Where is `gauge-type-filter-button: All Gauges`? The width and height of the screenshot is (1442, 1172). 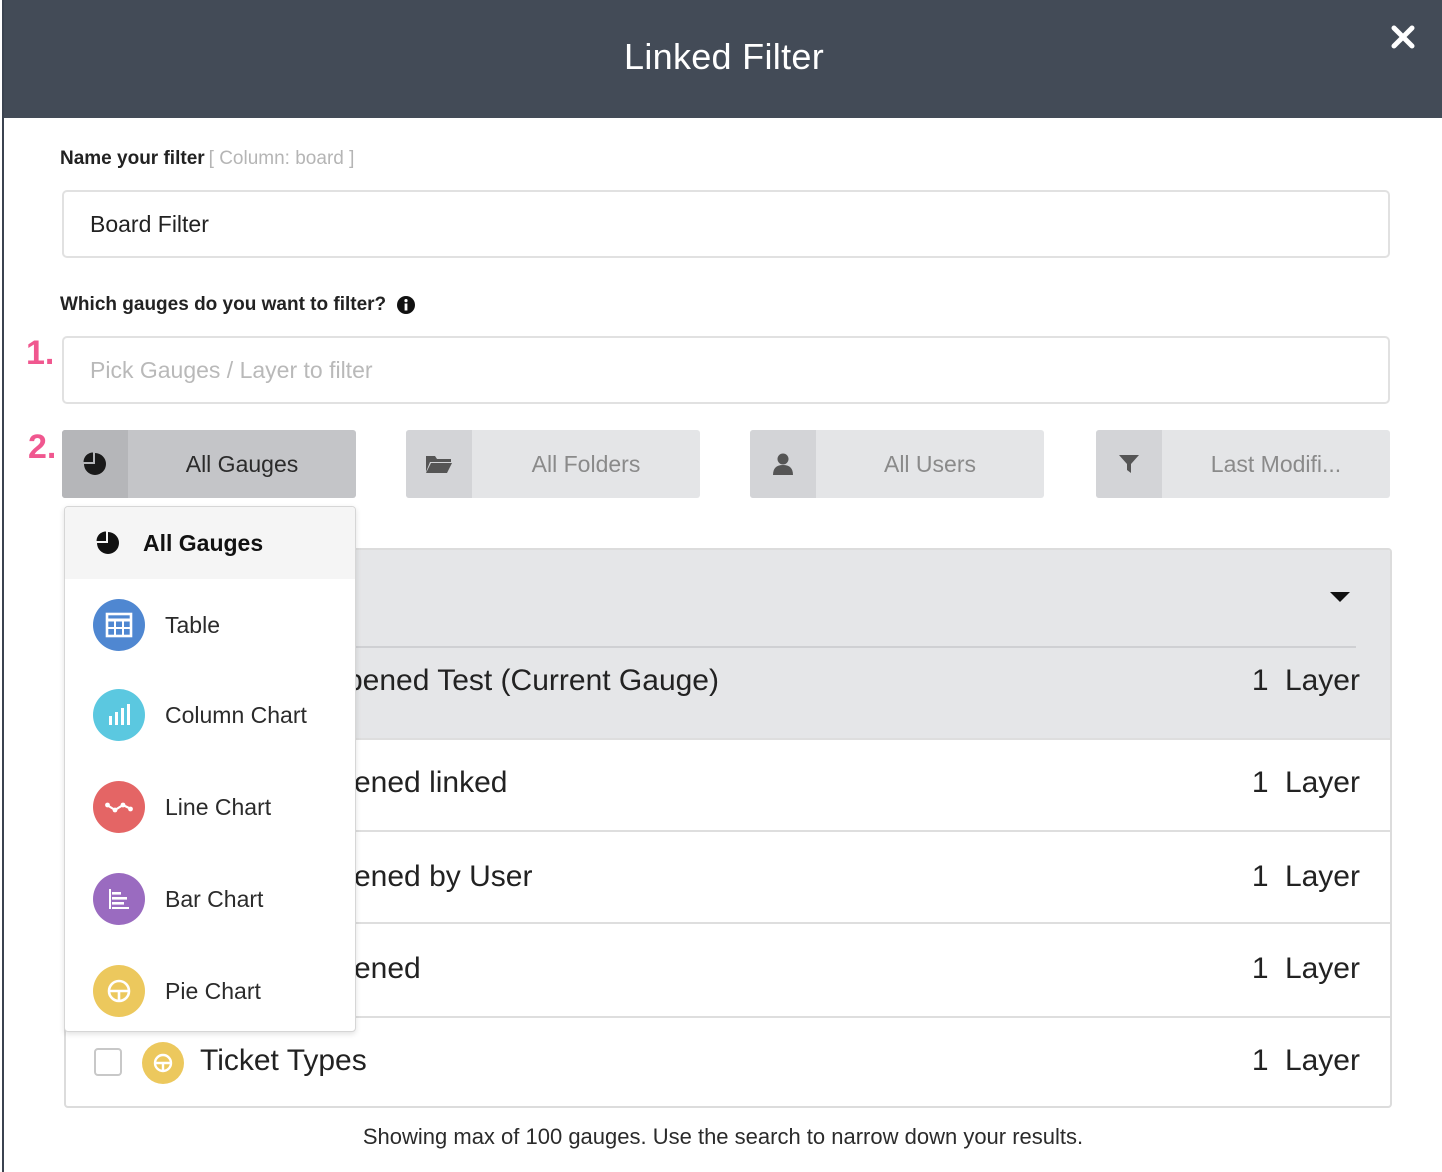
gauge-type-filter-button: All Gauges is located at coordinates (209, 464).